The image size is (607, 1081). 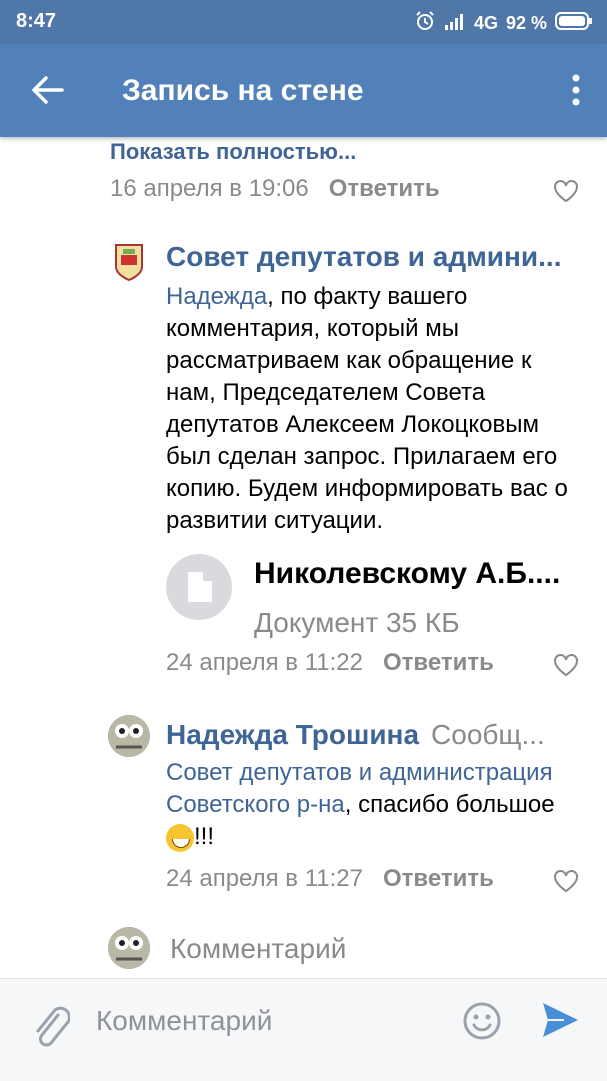 I want to click on inline-comment-row: Комментарий, so click(x=341, y=949).